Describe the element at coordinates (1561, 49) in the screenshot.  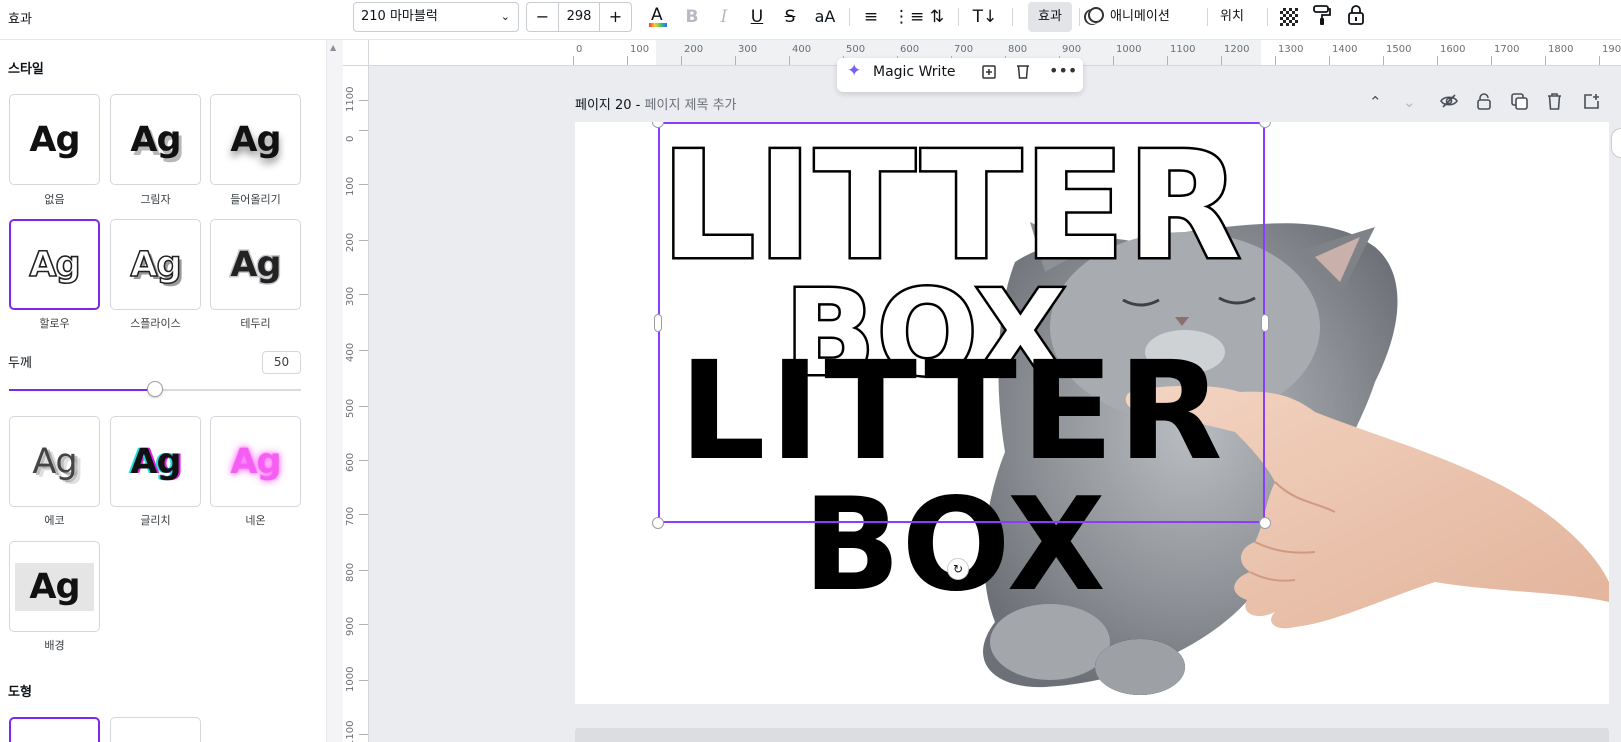
I see `ruler-label: 1800` at that location.